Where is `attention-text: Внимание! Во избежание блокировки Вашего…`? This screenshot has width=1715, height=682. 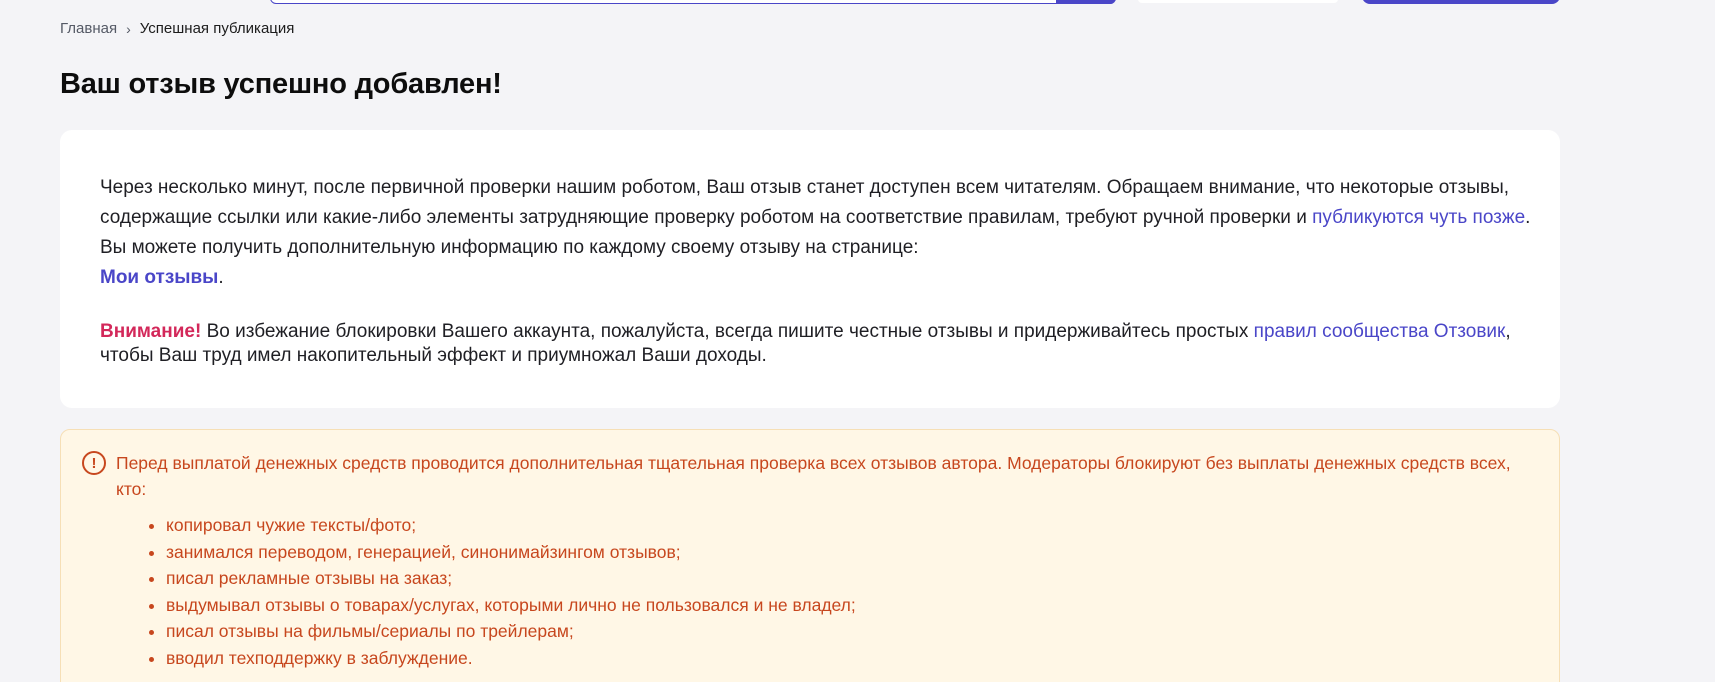 attention-text: Внимание! Во избежание блокировки Вашего… is located at coordinates (820, 344).